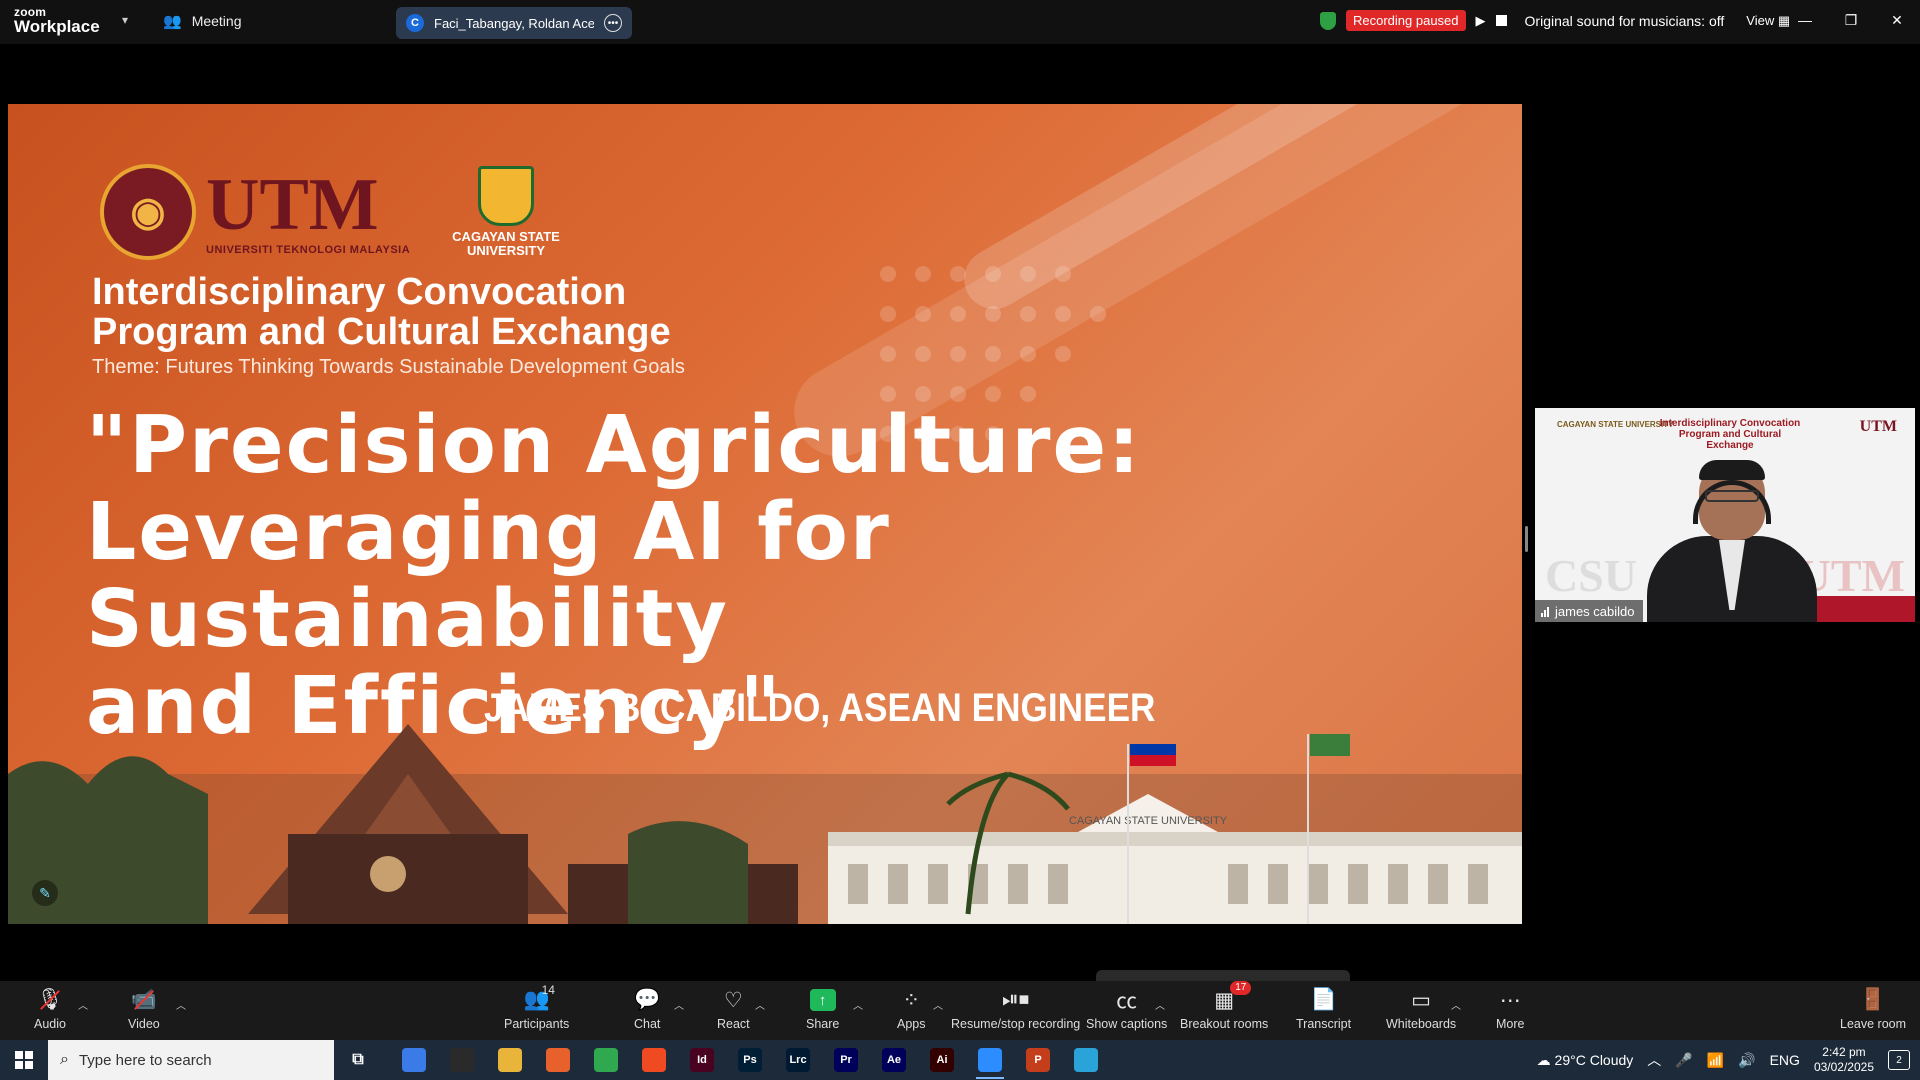 The image size is (1920, 1080). Describe the element at coordinates (308, 250) in the screenshot. I see `utm-subtitle: UNIVERSITI TEKNOLOGI MALAYSIA` at that location.